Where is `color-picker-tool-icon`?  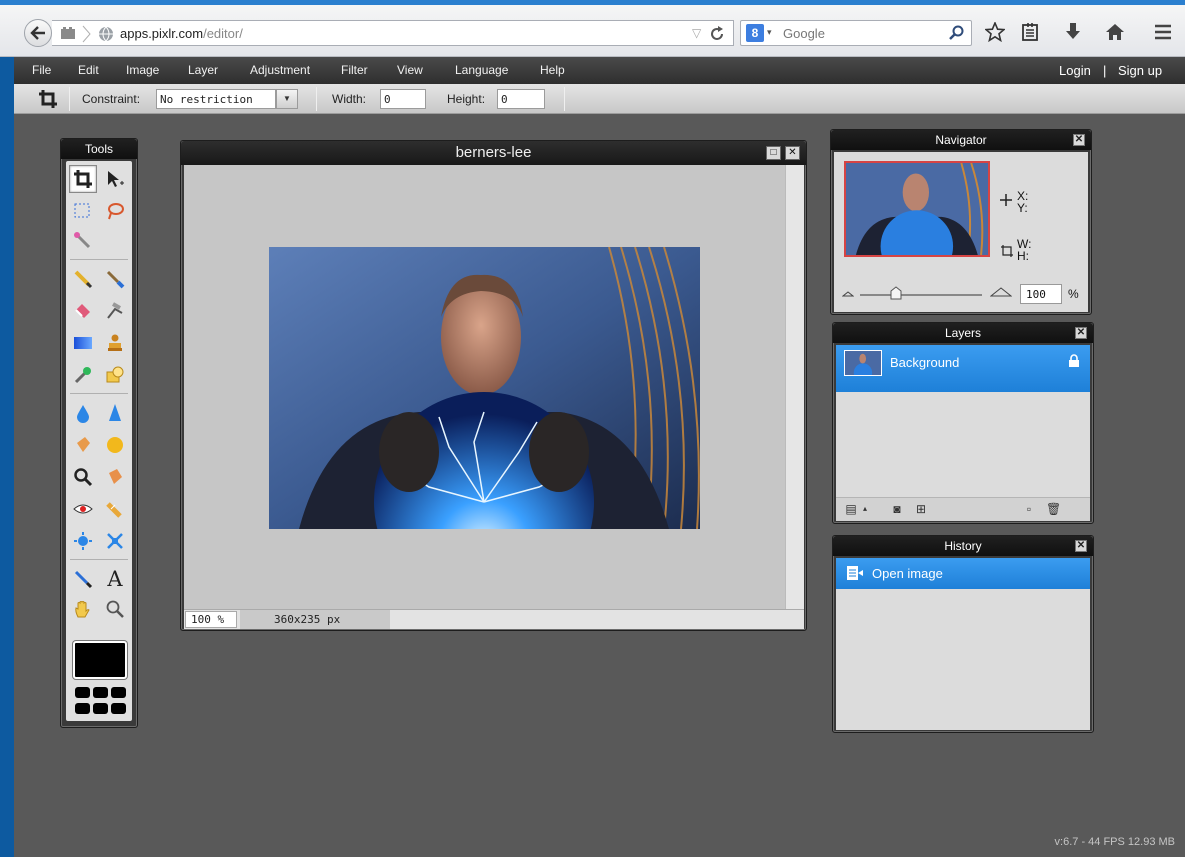
color-picker-tool-icon is located at coordinates (83, 579).